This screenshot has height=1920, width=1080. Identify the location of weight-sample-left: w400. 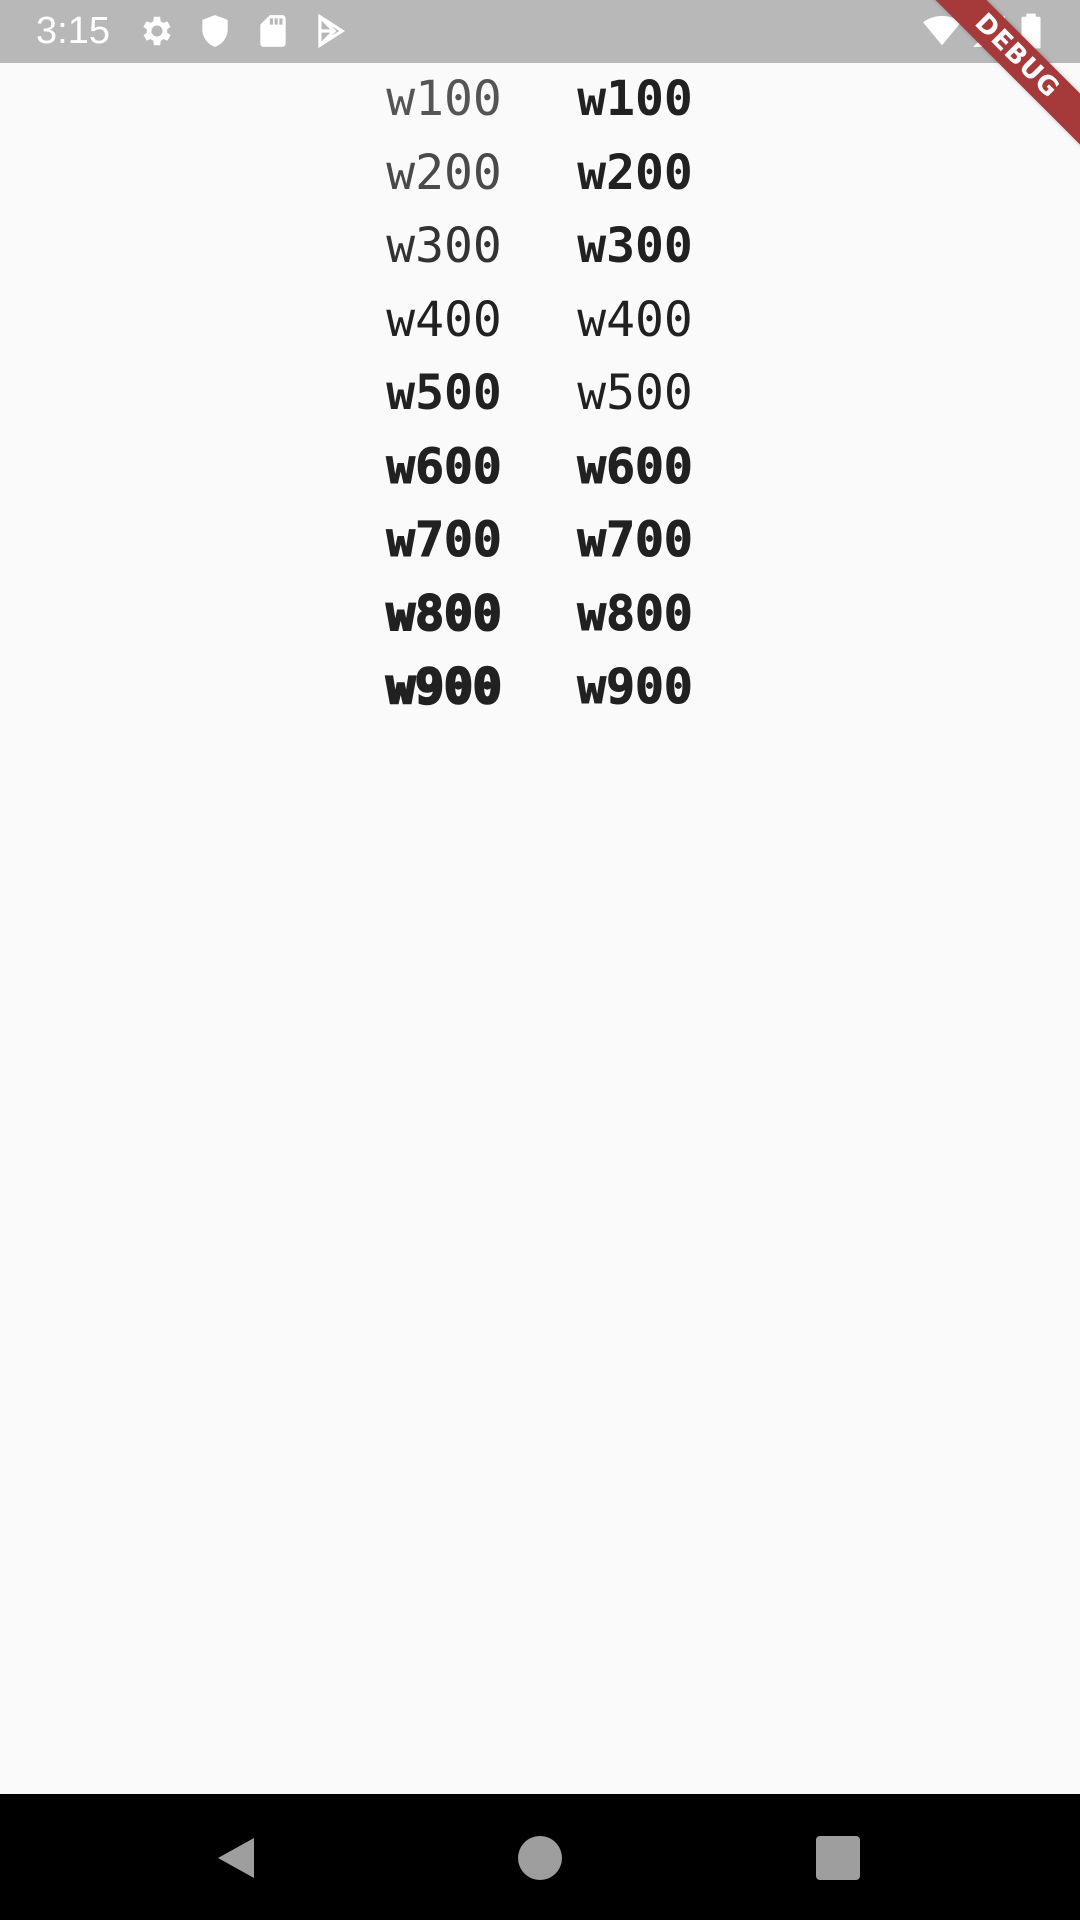
(444, 319).